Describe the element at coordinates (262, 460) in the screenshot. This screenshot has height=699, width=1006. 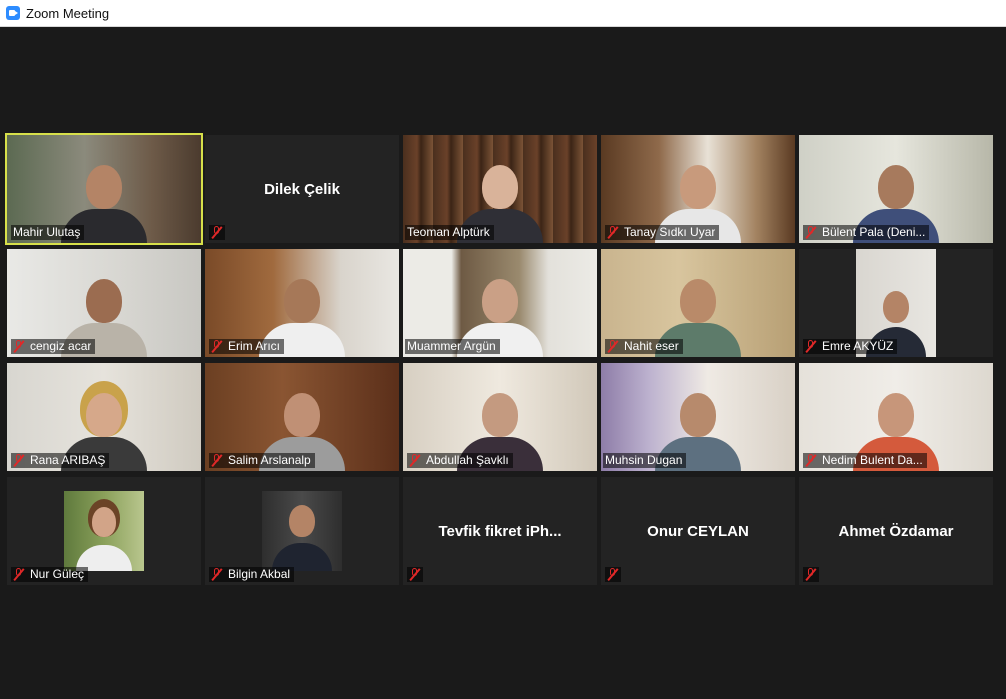
I see `participant-name-label: Salim Arslanalp` at that location.